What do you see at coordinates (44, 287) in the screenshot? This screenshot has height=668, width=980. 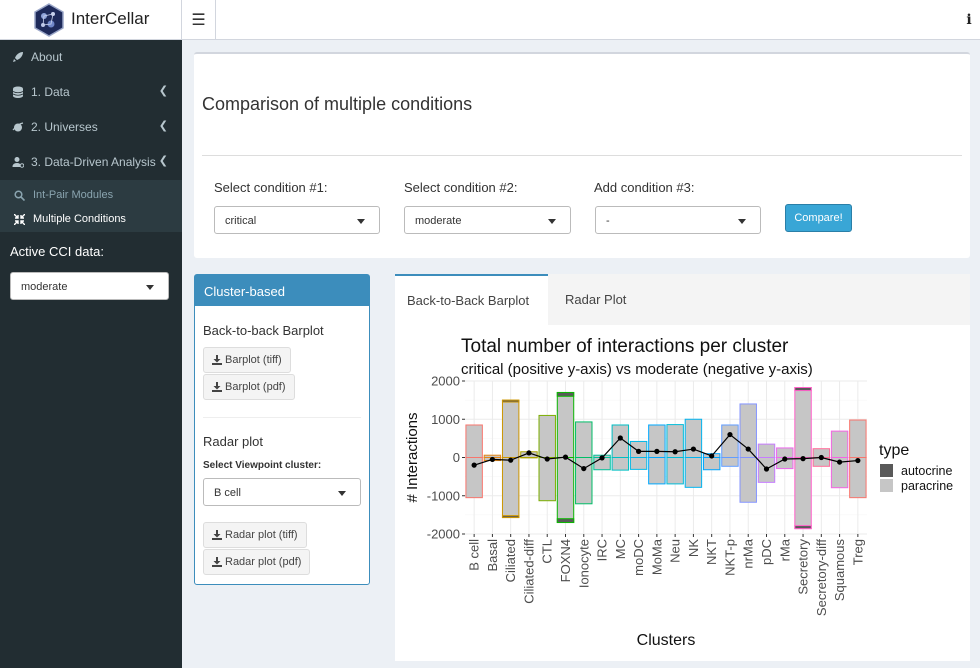 I see `select-value: moderate` at bounding box center [44, 287].